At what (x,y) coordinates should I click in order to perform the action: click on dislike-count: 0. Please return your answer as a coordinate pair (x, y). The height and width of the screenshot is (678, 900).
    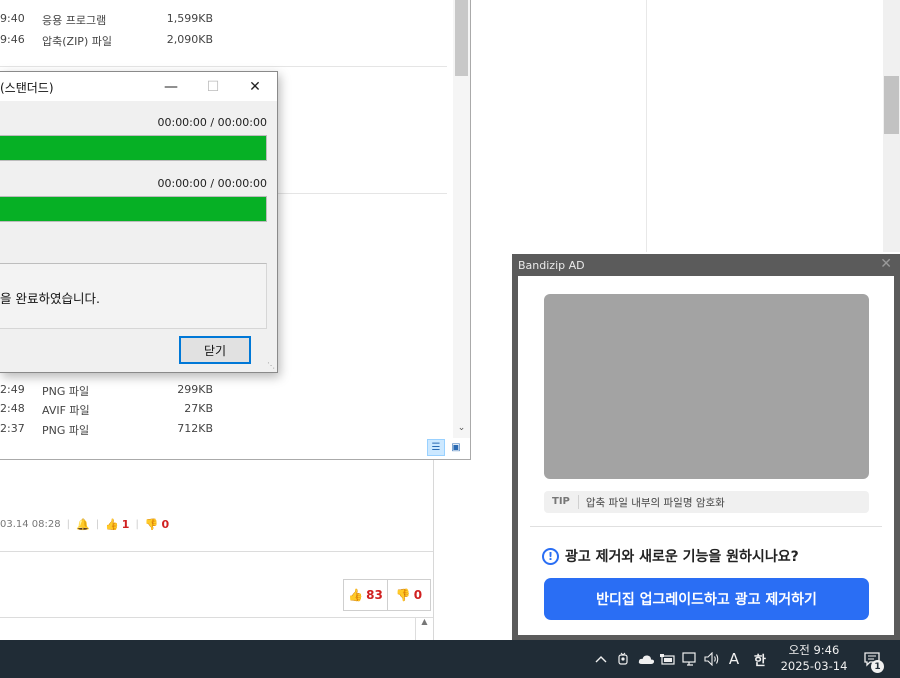
    Looking at the image, I should click on (165, 524).